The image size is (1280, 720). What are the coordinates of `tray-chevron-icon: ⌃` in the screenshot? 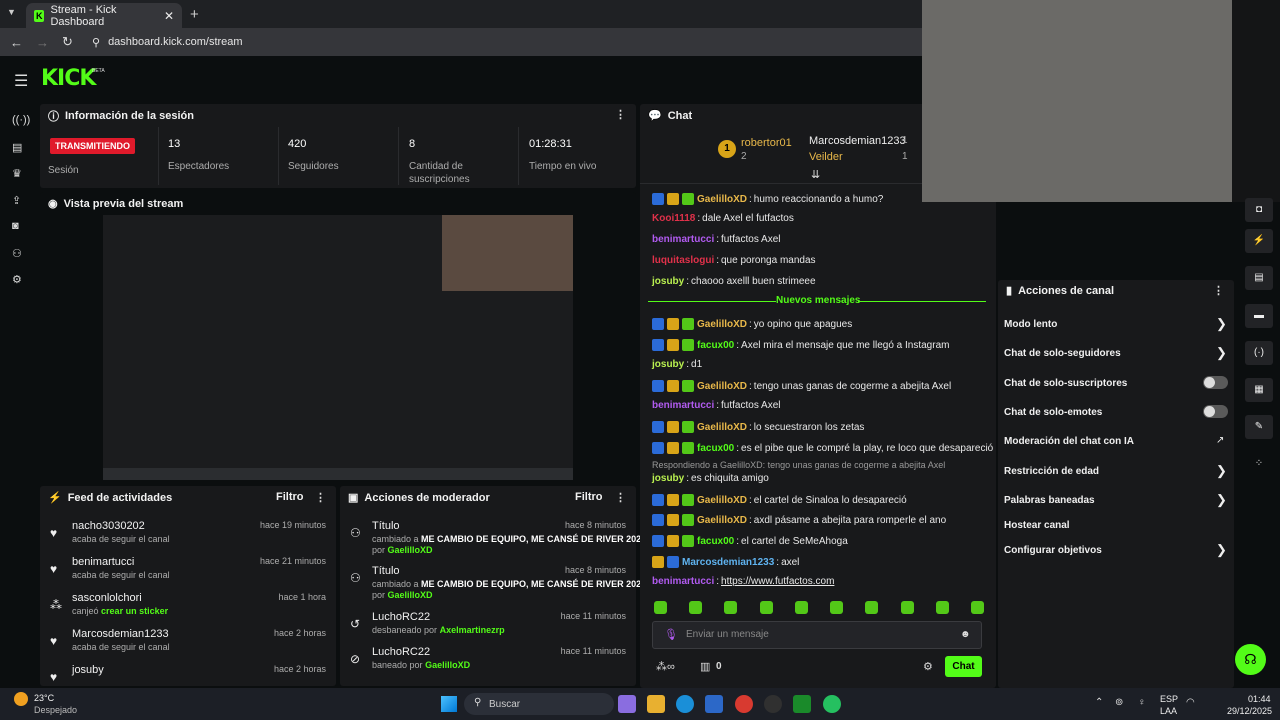 It's located at (1099, 702).